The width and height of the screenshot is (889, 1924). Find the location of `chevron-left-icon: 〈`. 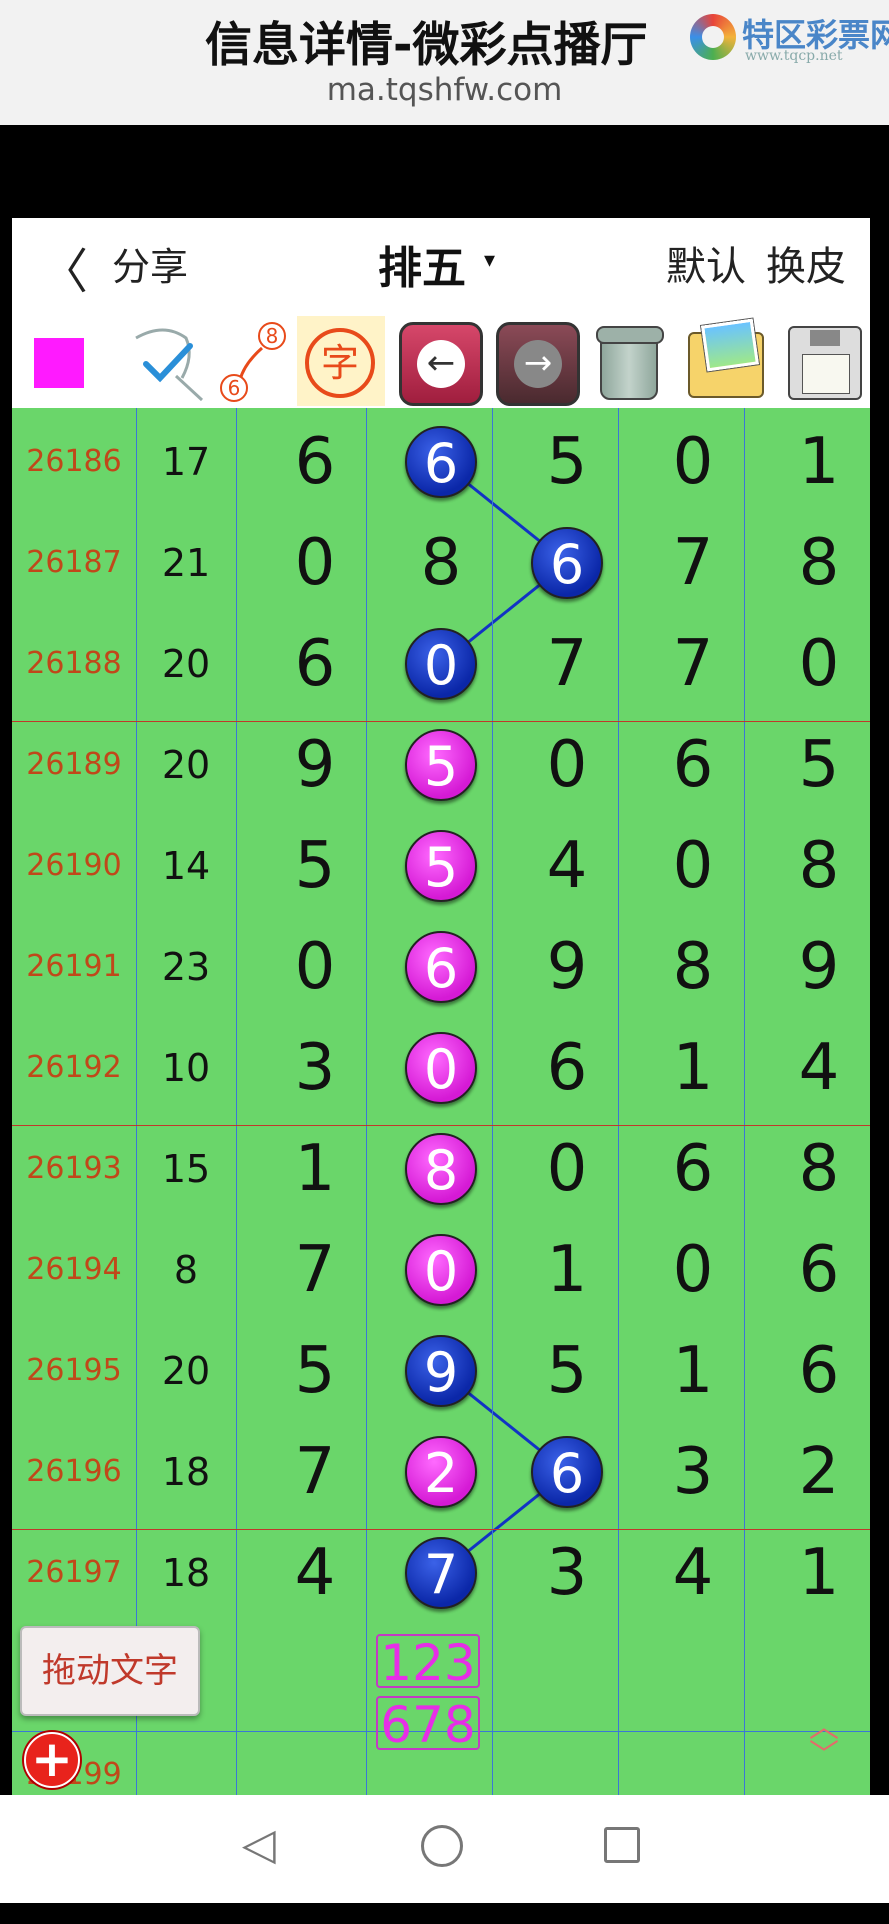

chevron-left-icon: 〈 is located at coordinates (64, 267).